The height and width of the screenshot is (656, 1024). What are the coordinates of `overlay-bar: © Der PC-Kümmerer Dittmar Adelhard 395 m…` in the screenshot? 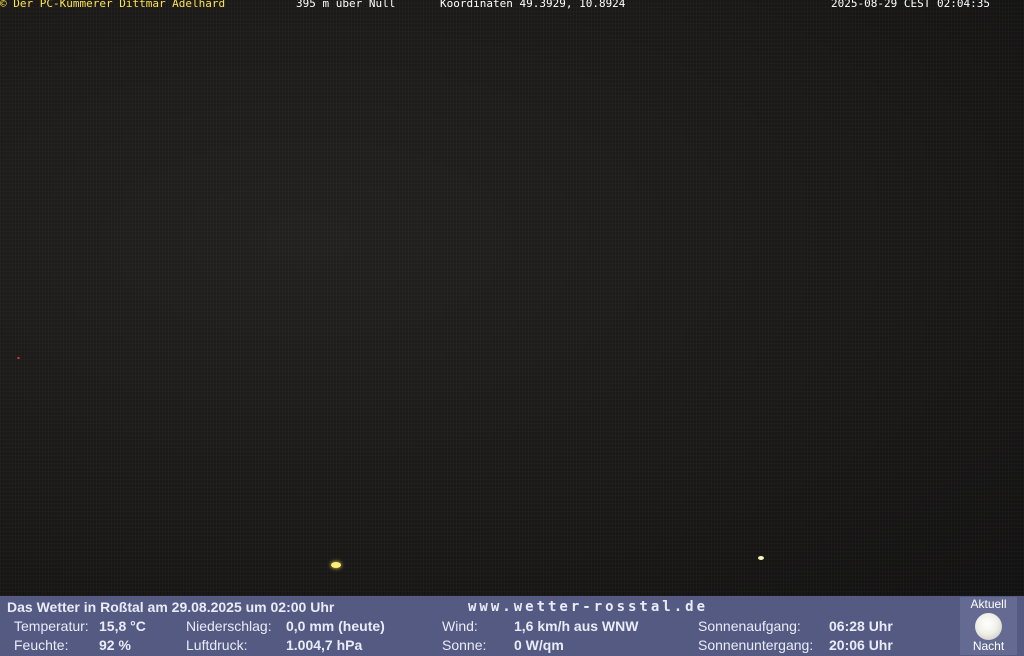 It's located at (512, 5).